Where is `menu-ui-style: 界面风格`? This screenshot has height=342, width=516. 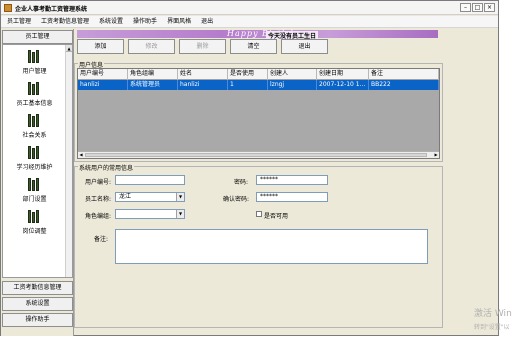
menu-ui-style: 界面风格 is located at coordinates (179, 21).